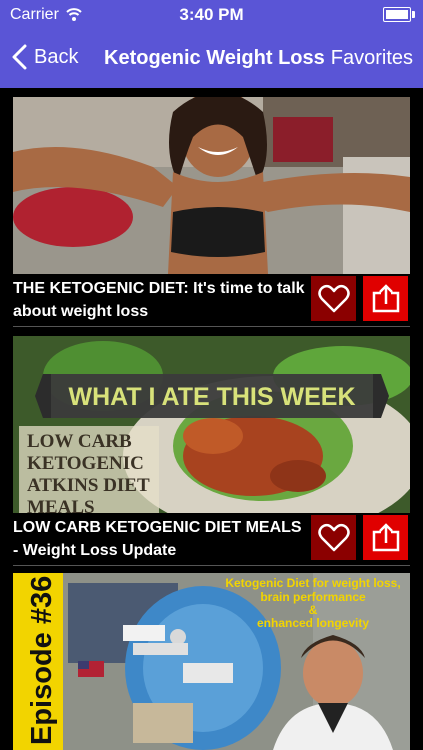 This screenshot has width=423, height=750. I want to click on status-bar: Carrier 3:40 PM, so click(211, 15).